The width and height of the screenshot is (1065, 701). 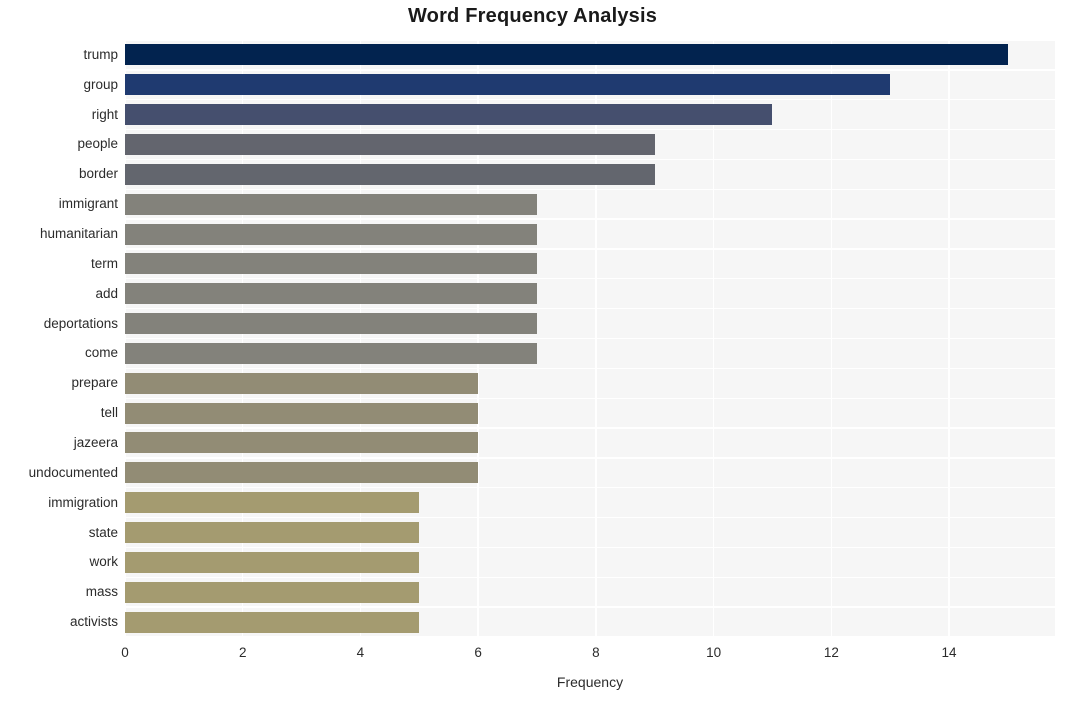 I want to click on y-axis-tick-label: border, so click(x=98, y=174).